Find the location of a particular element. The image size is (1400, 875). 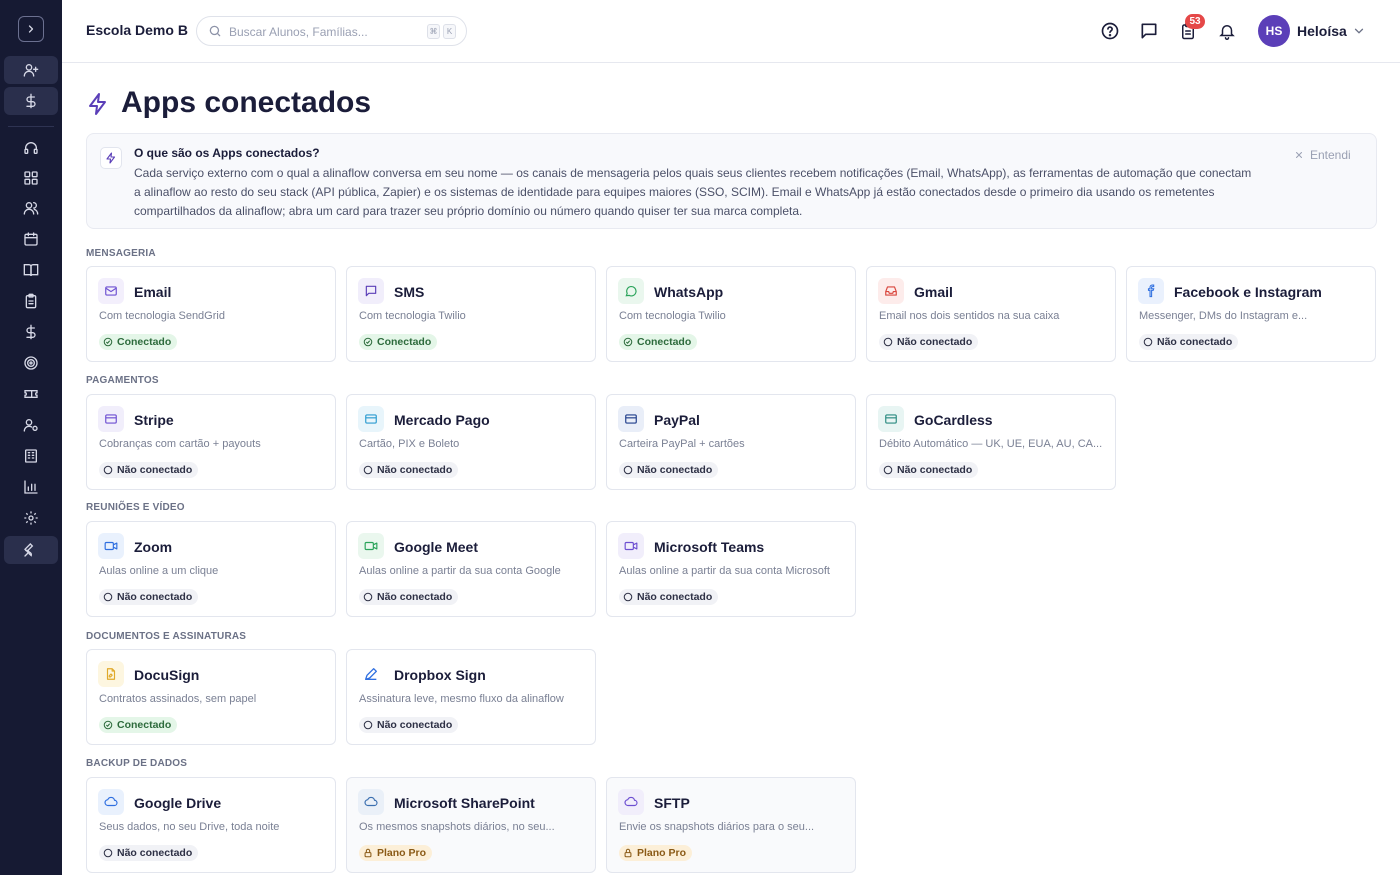

message-square-icon is located at coordinates (1149, 31).